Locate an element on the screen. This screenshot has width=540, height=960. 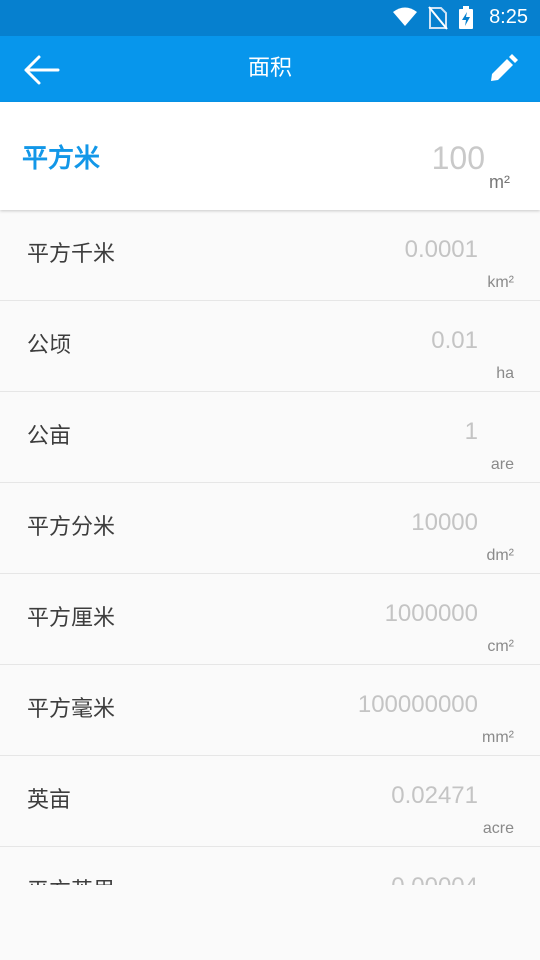
unit-value: 0.01 is located at coordinates (454, 340).